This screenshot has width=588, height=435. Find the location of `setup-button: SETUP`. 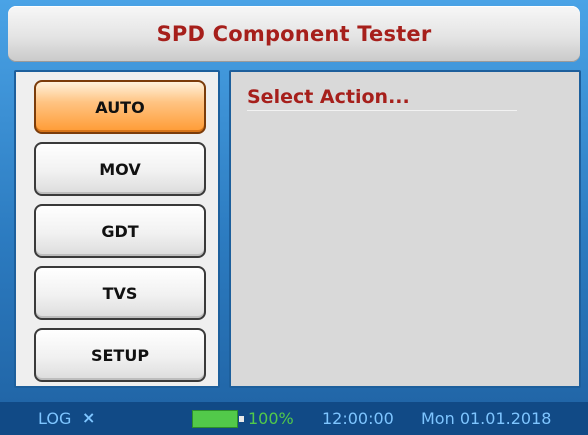

setup-button: SETUP is located at coordinates (120, 355).